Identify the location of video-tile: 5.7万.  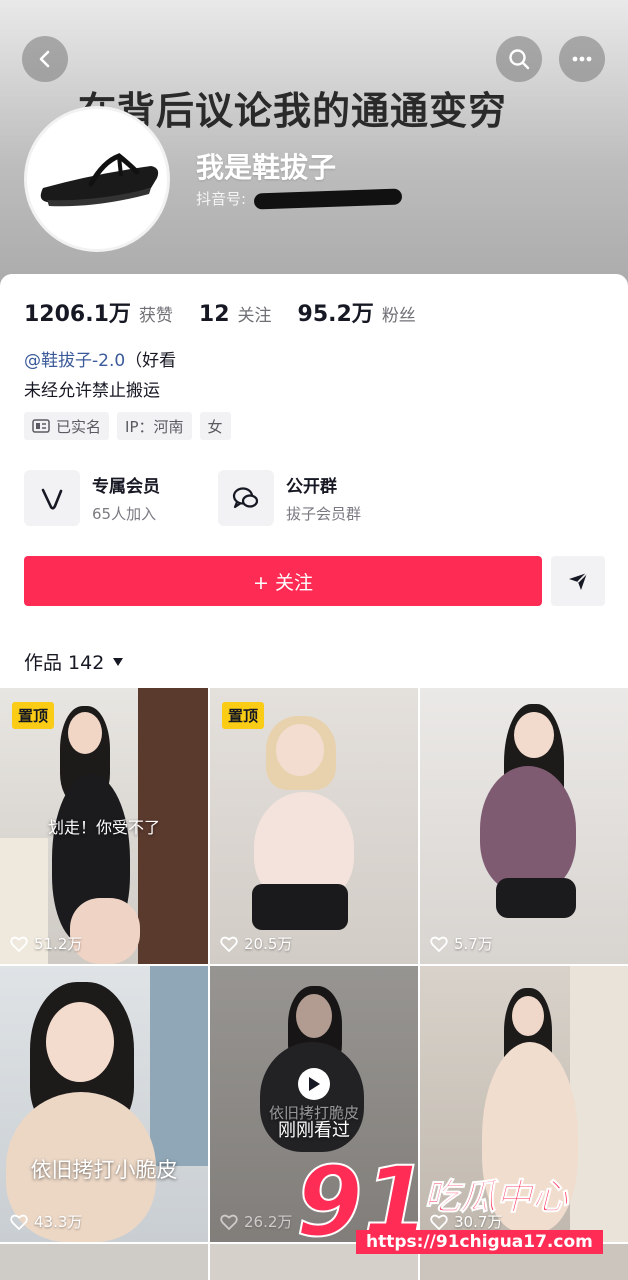
(524, 826).